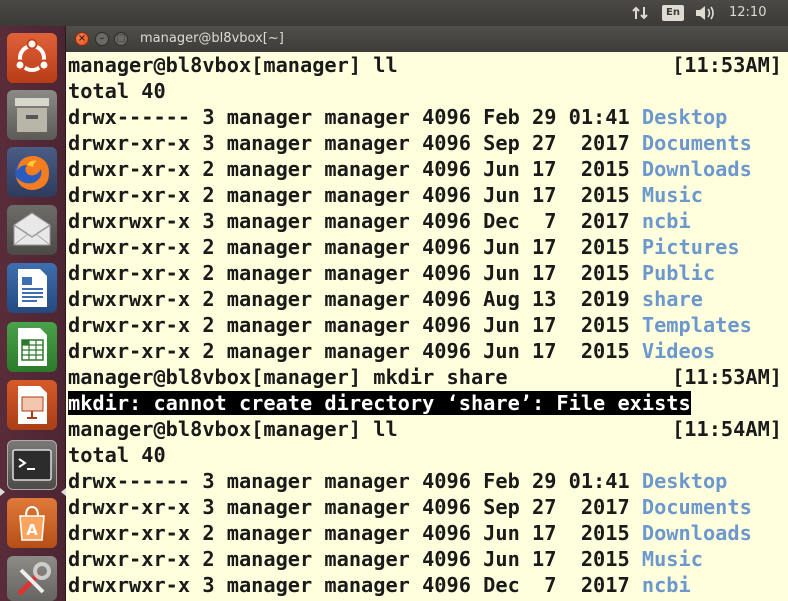 The height and width of the screenshot is (601, 788). What do you see at coordinates (425, 65) in the screenshot?
I see `prompt-line: manager@bl8vbox[manager] ll [11:53AM]` at bounding box center [425, 65].